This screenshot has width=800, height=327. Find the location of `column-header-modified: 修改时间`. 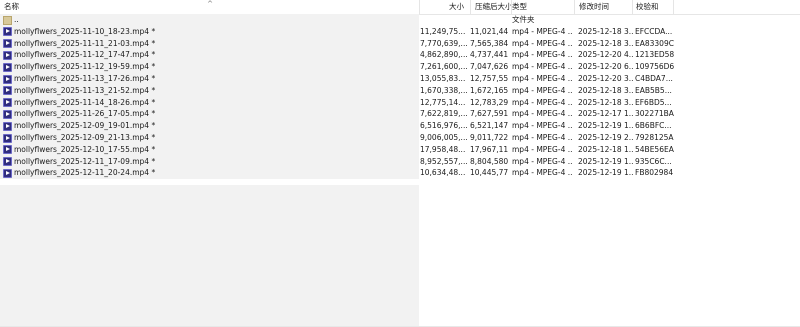

column-header-modified: 修改时间 is located at coordinates (604, 7).